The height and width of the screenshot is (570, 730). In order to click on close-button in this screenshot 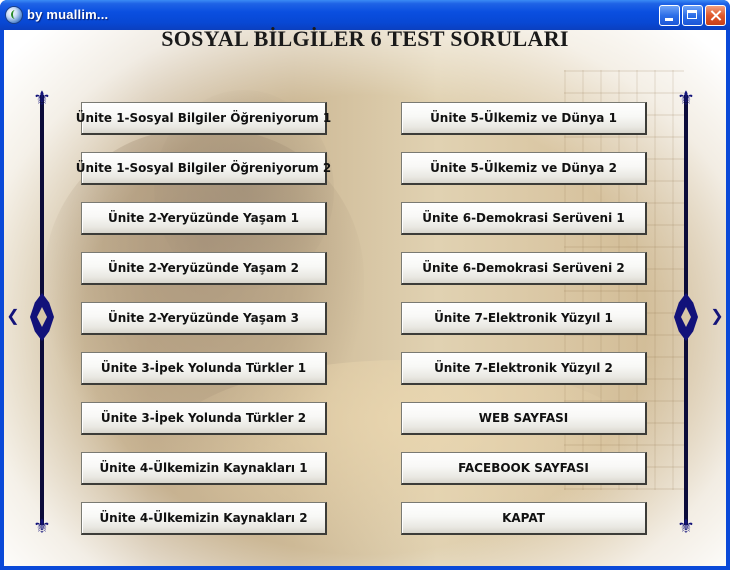, I will do `click(715, 15)`.